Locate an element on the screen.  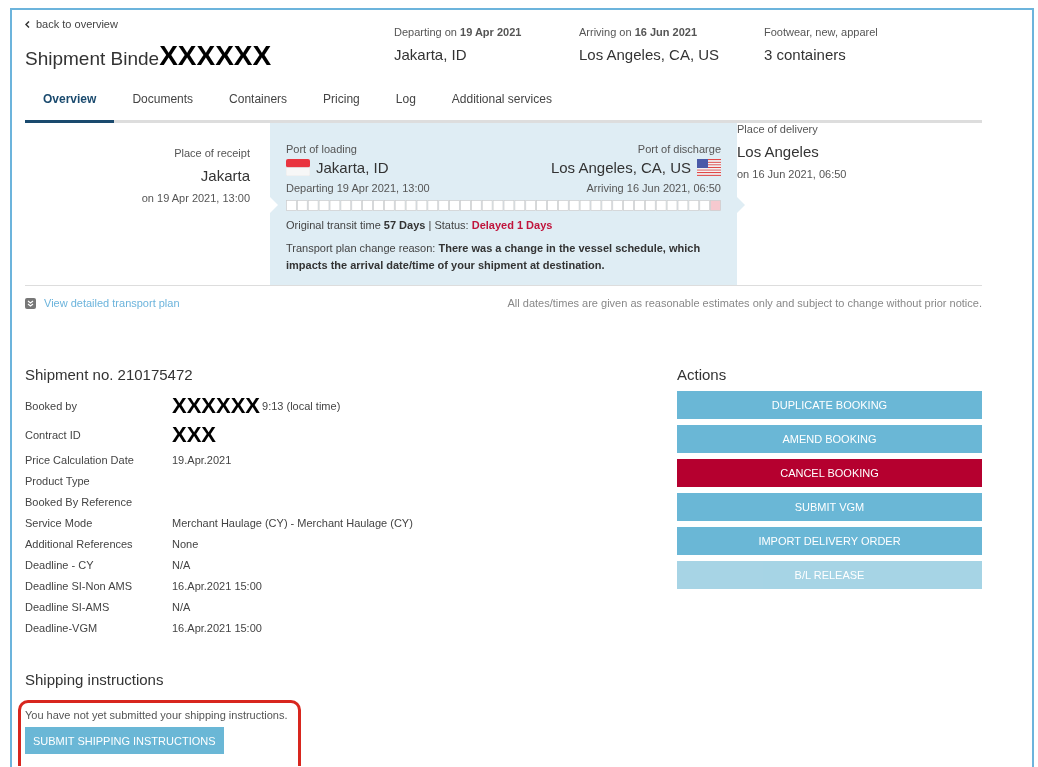
detail-label: Deadline-VGM is located at coordinates (62, 628).